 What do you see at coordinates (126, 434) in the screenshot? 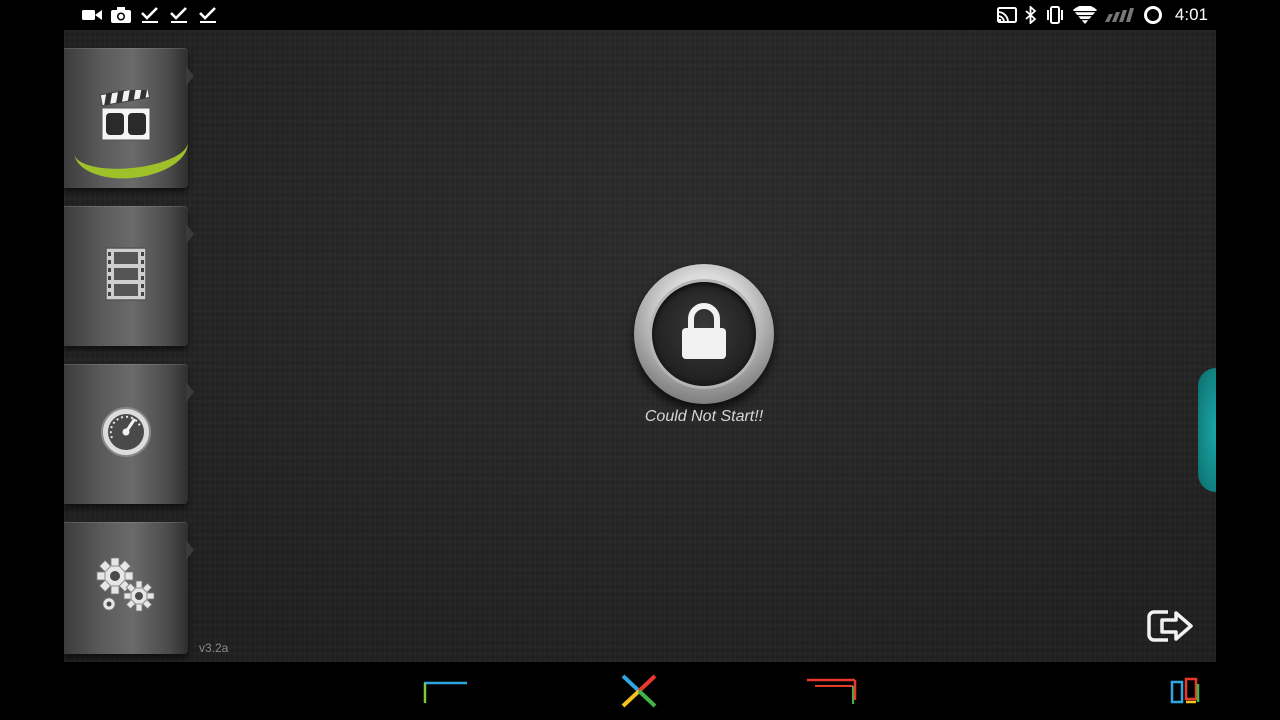
I see `speedometer-icon` at bounding box center [126, 434].